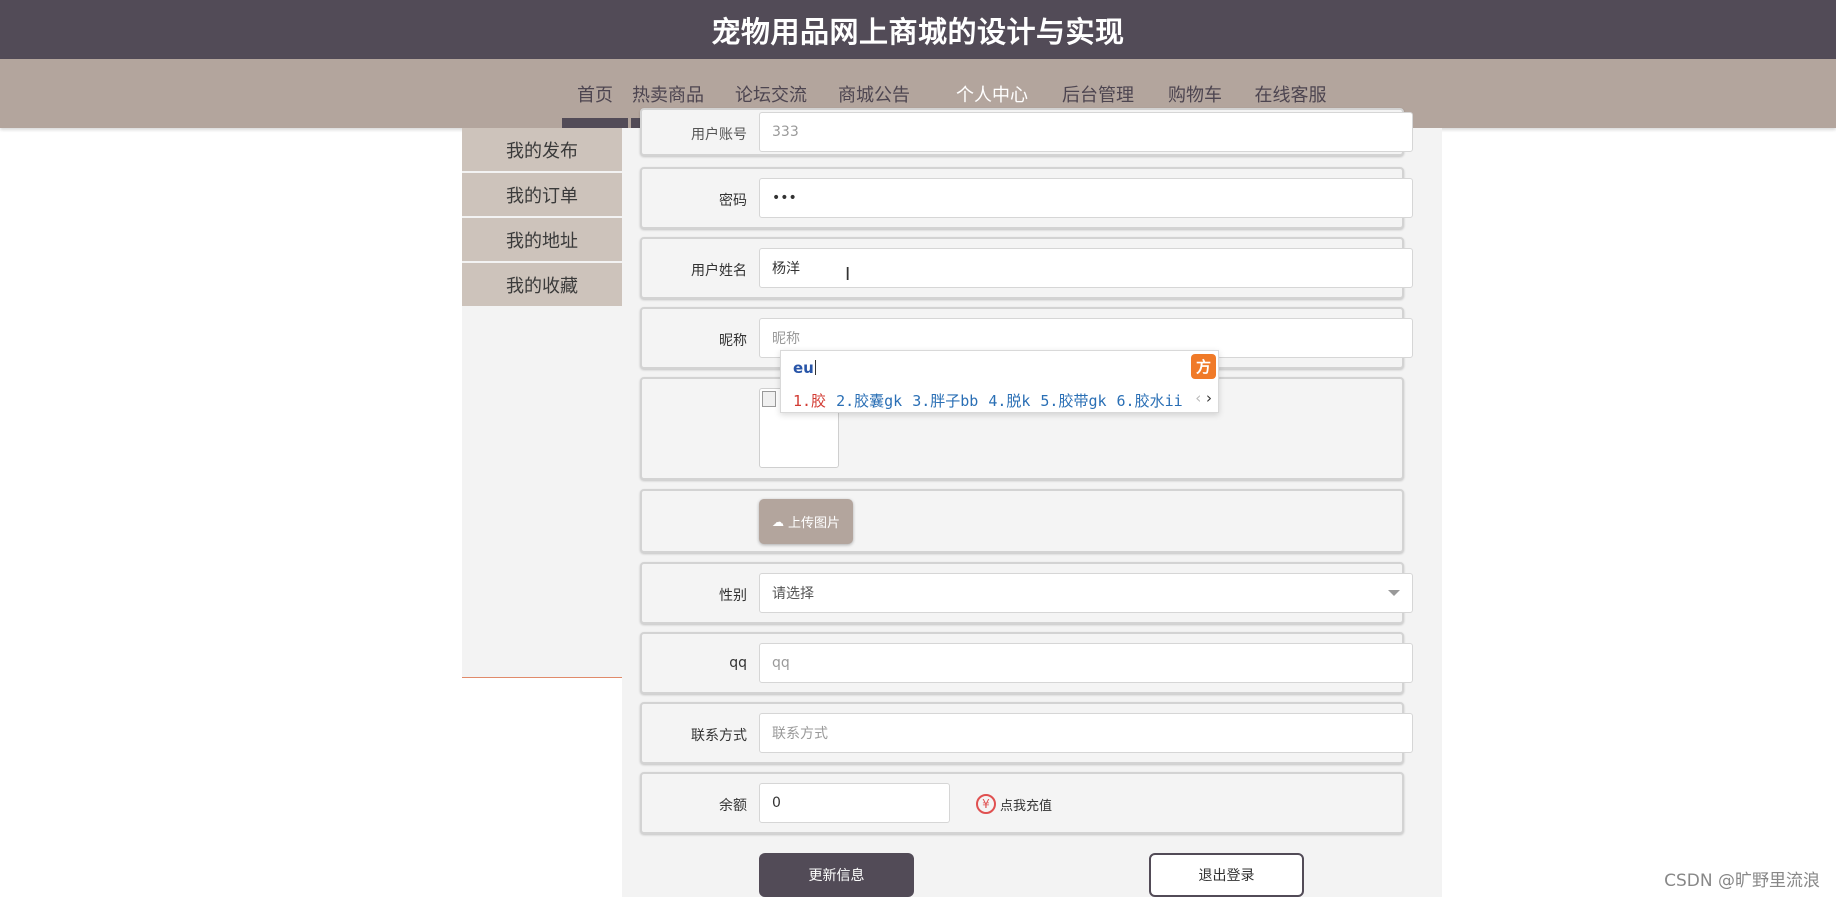 The width and height of the screenshot is (1836, 897). I want to click on form-row-upload: ☁ 上传图片, so click(1022, 521).